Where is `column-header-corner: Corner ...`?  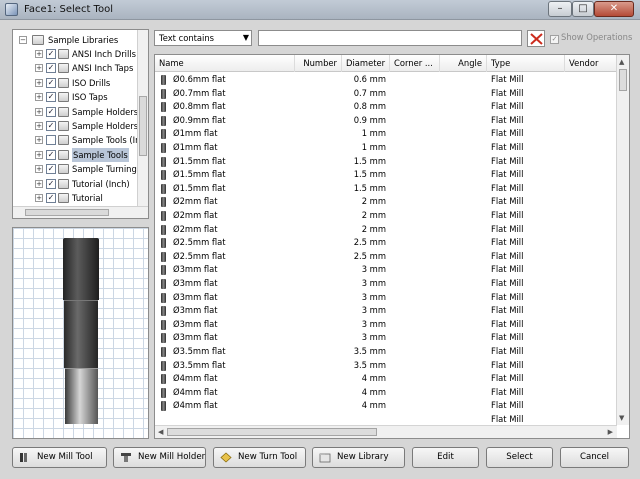 column-header-corner: Corner ... is located at coordinates (415, 63).